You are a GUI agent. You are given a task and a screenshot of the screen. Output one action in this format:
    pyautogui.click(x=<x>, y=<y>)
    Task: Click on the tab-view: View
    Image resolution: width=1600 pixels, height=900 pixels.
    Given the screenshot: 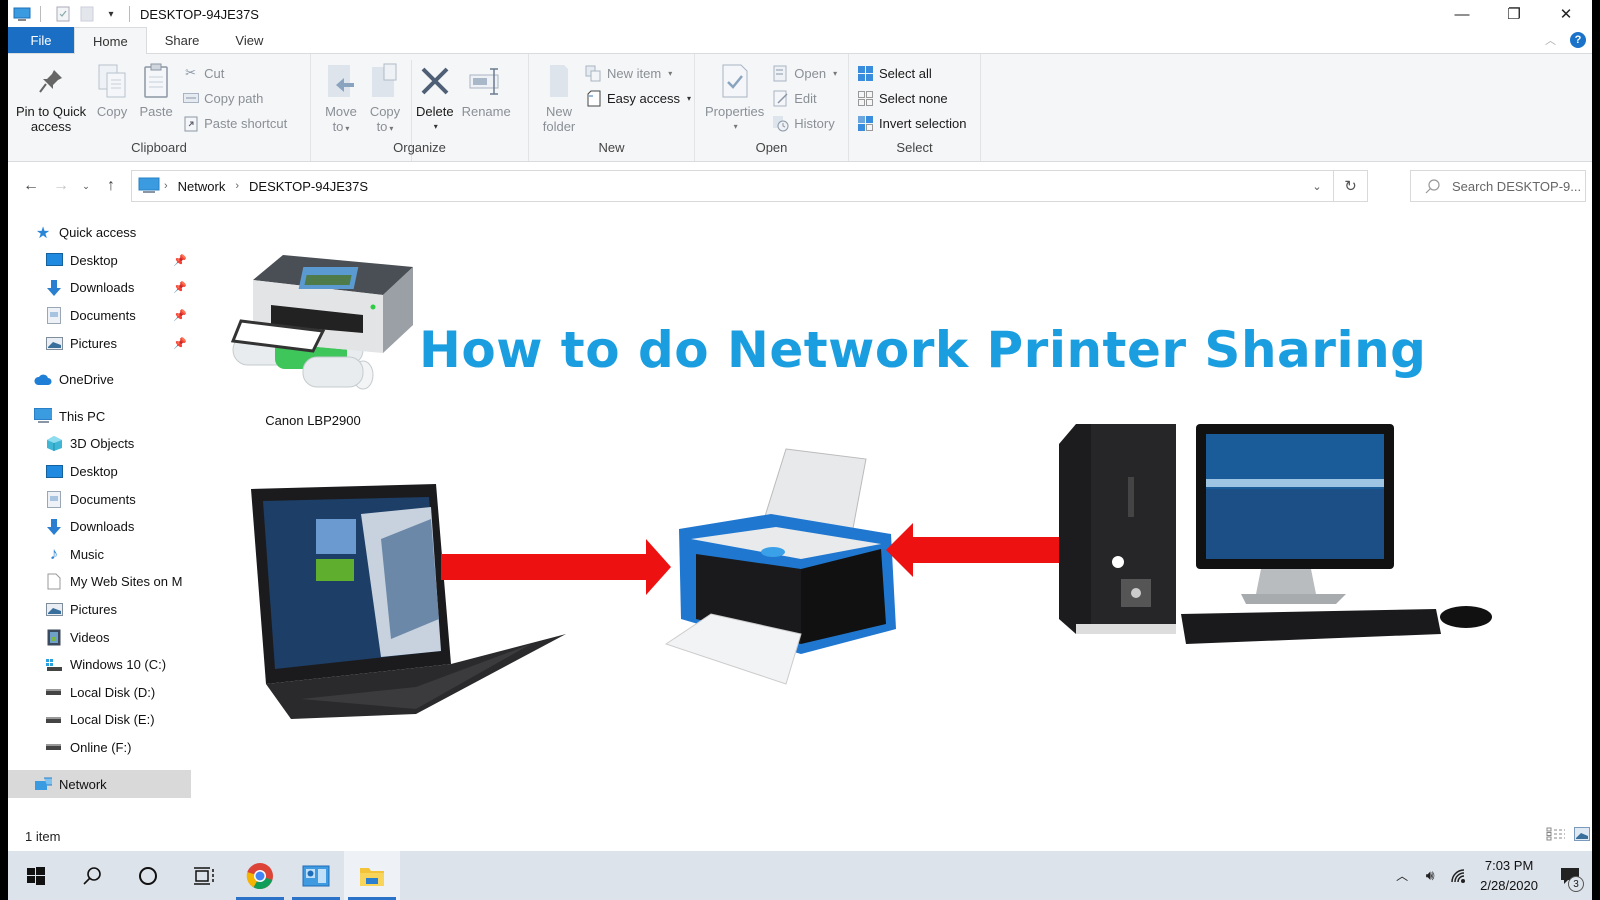 What is the action you would take?
    pyautogui.click(x=249, y=40)
    